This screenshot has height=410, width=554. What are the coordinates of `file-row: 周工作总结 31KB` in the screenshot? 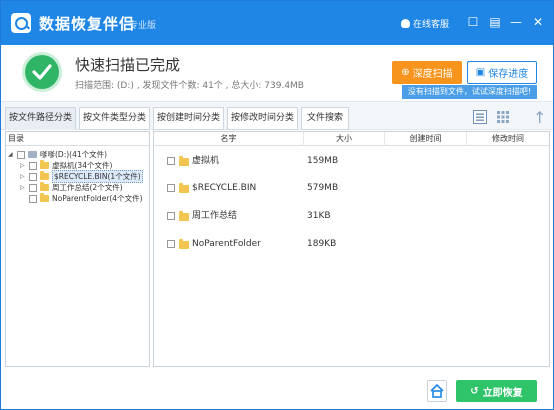 It's located at (351, 216).